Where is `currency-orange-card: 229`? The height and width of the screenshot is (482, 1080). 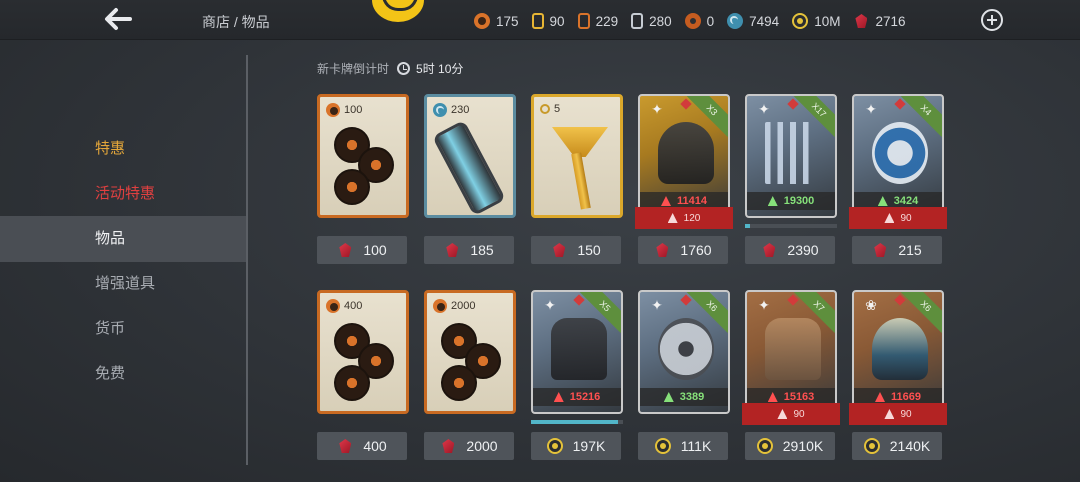
currency-orange-card: 229 is located at coordinates (597, 21).